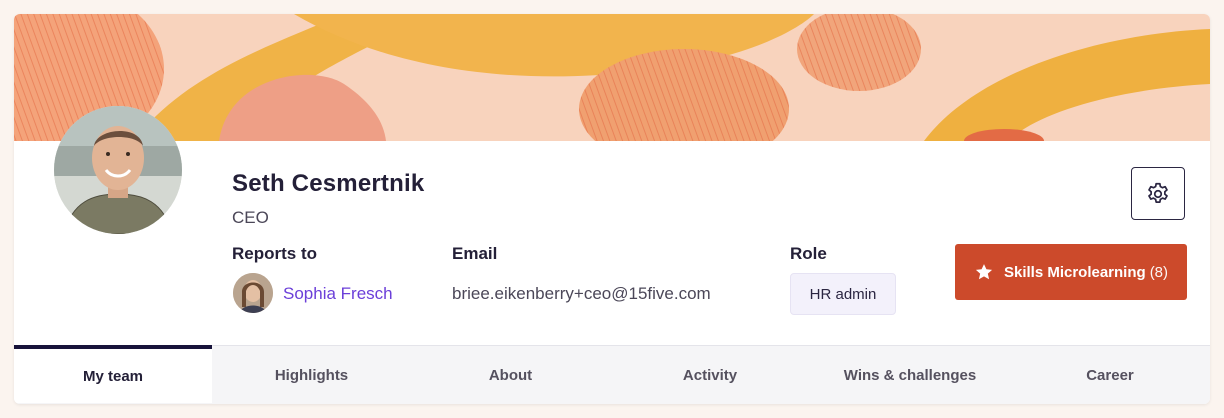  What do you see at coordinates (1159, 272) in the screenshot?
I see `skills-count: (8)` at bounding box center [1159, 272].